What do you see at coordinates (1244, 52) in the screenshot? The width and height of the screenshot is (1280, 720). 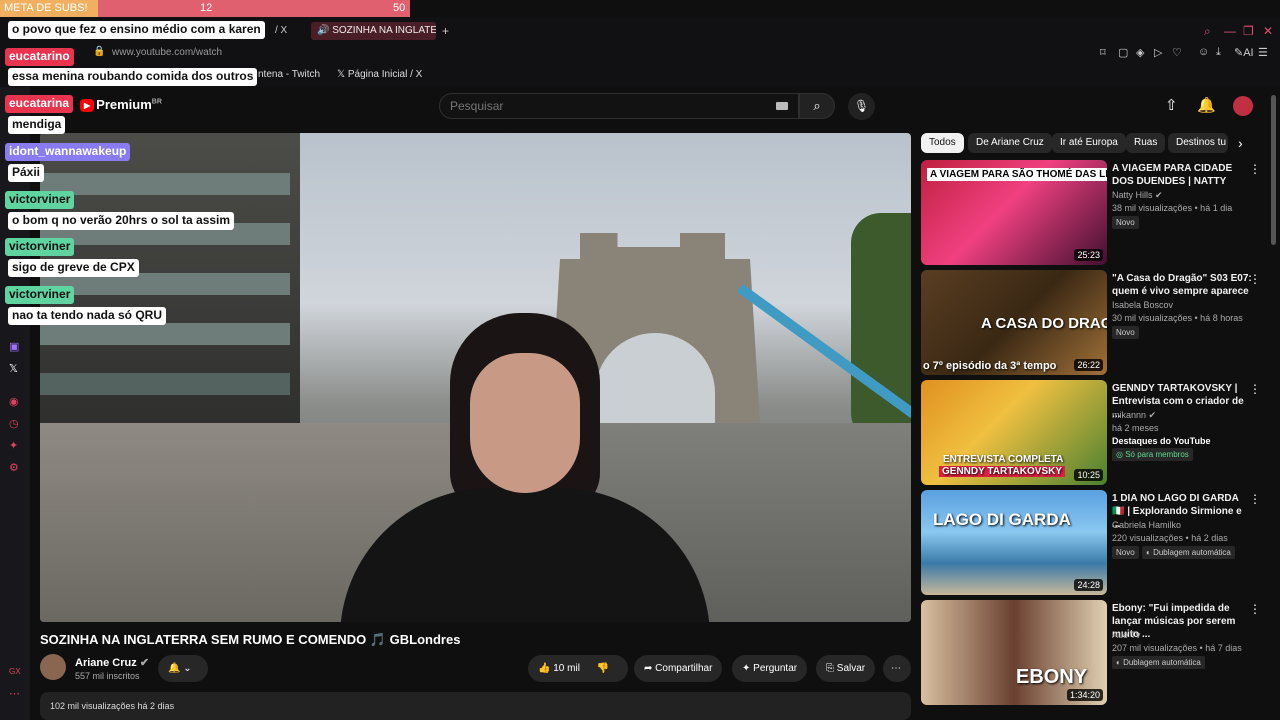 I see `ai-icon: ✎AI` at bounding box center [1244, 52].